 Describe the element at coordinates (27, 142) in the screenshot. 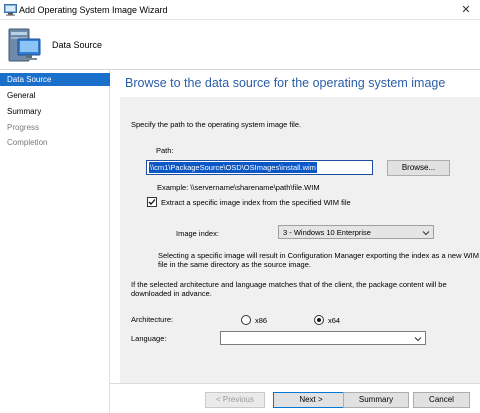

I see `sidebar-item-completion: Completion` at that location.